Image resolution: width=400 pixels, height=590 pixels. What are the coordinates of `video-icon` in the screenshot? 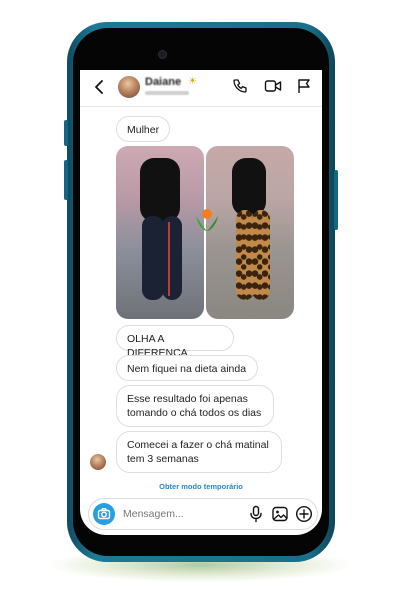 It's located at (273, 88).